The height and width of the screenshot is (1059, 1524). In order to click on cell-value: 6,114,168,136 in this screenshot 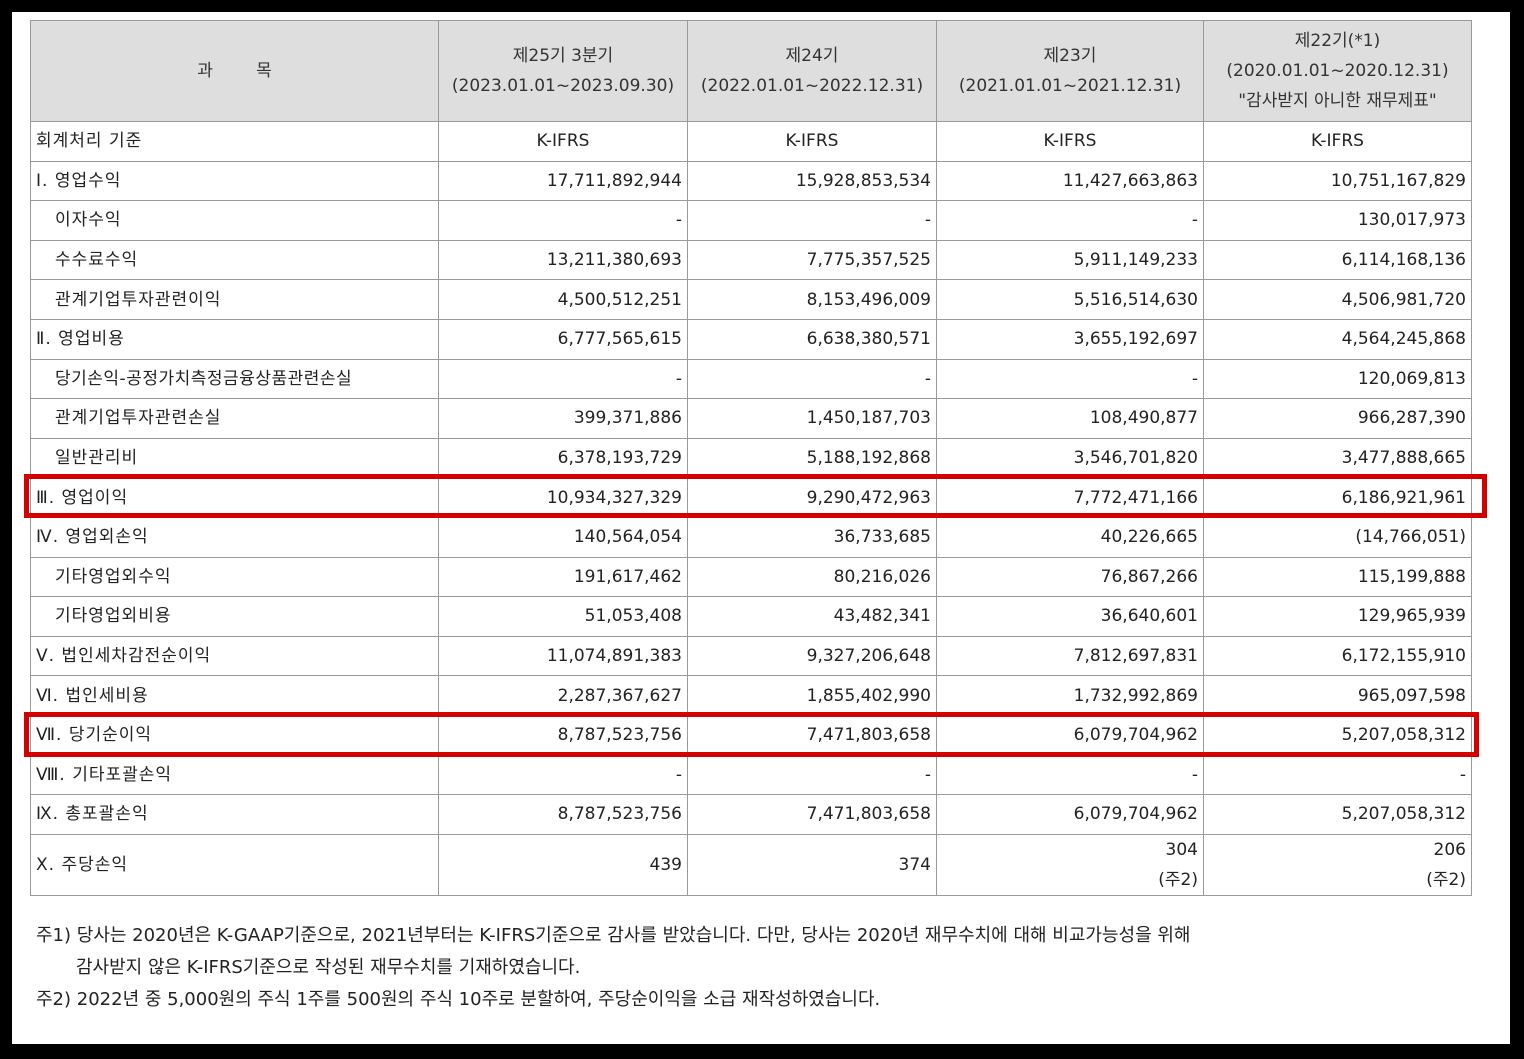, I will do `click(1337, 260)`.